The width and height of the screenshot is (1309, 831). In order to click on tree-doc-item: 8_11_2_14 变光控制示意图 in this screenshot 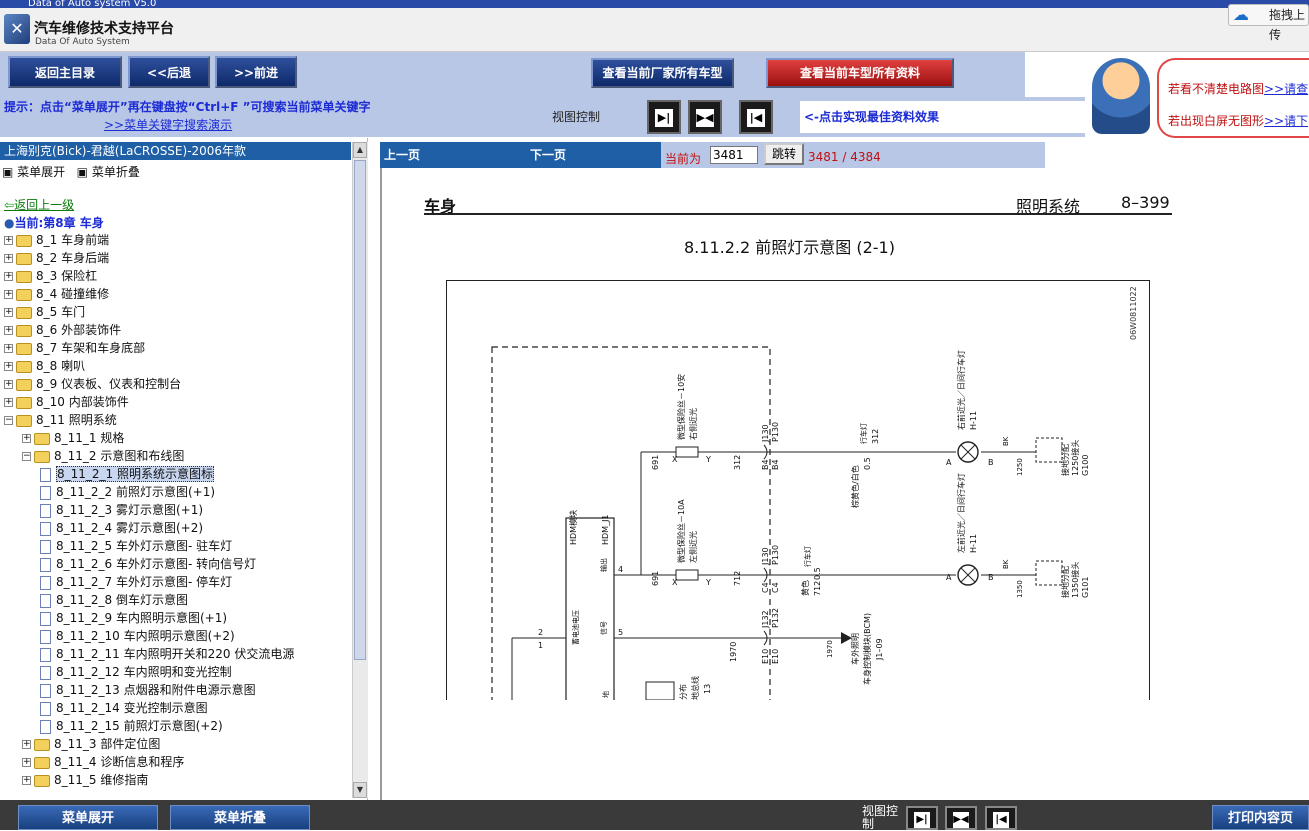, I will do `click(124, 708)`.